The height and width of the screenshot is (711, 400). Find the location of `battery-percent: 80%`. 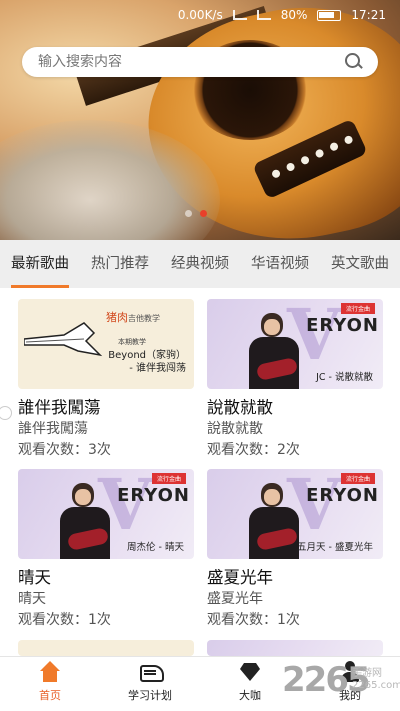

battery-percent: 80% is located at coordinates (294, 15).